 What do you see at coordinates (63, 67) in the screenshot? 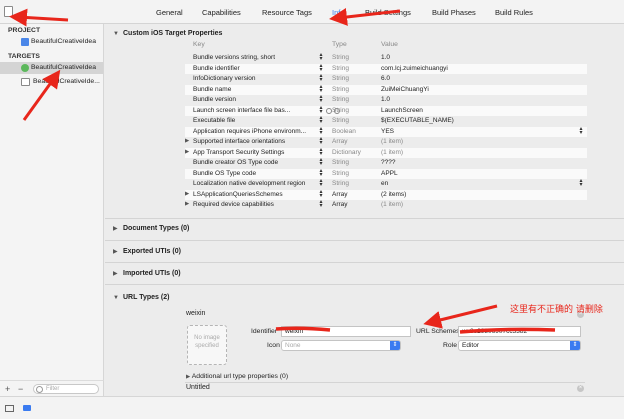
I see `sidebar-item-label: BeautifulCreativeIdea` at bounding box center [63, 67].